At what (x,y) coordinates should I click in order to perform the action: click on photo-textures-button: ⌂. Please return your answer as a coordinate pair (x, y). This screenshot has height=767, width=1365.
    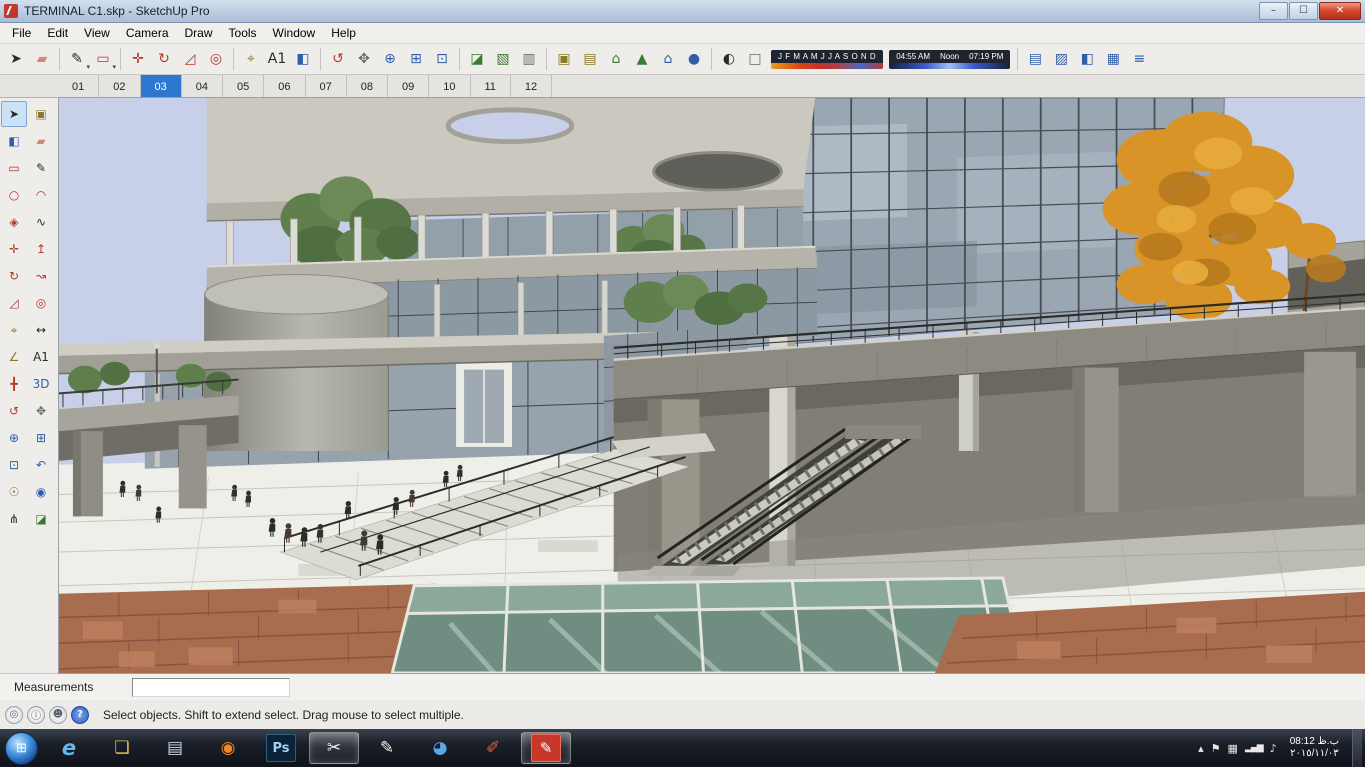
    Looking at the image, I should click on (668, 59).